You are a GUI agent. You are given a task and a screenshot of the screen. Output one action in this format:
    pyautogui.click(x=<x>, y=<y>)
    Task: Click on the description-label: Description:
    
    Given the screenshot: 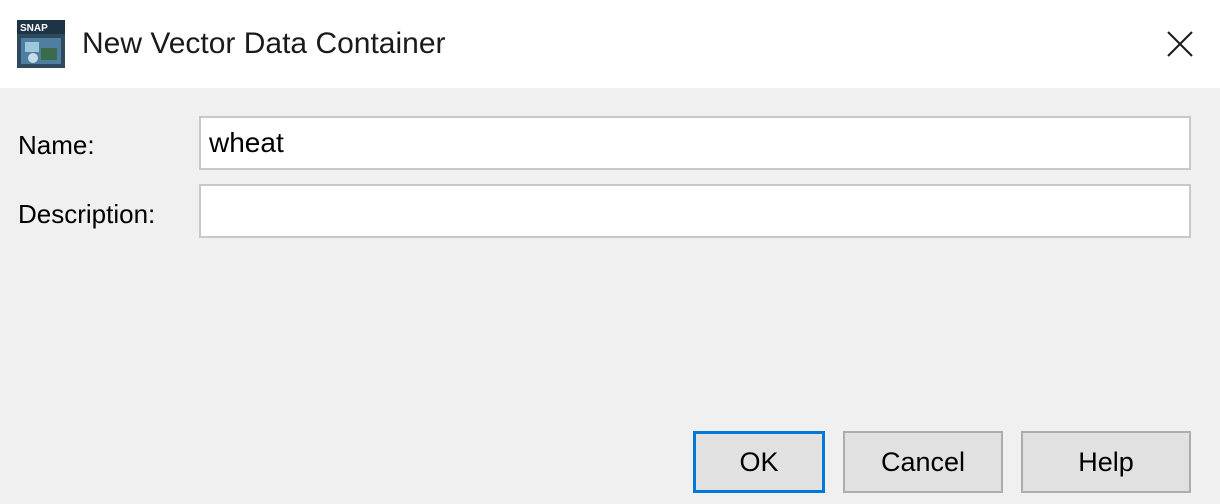 What is the action you would take?
    pyautogui.click(x=87, y=214)
    